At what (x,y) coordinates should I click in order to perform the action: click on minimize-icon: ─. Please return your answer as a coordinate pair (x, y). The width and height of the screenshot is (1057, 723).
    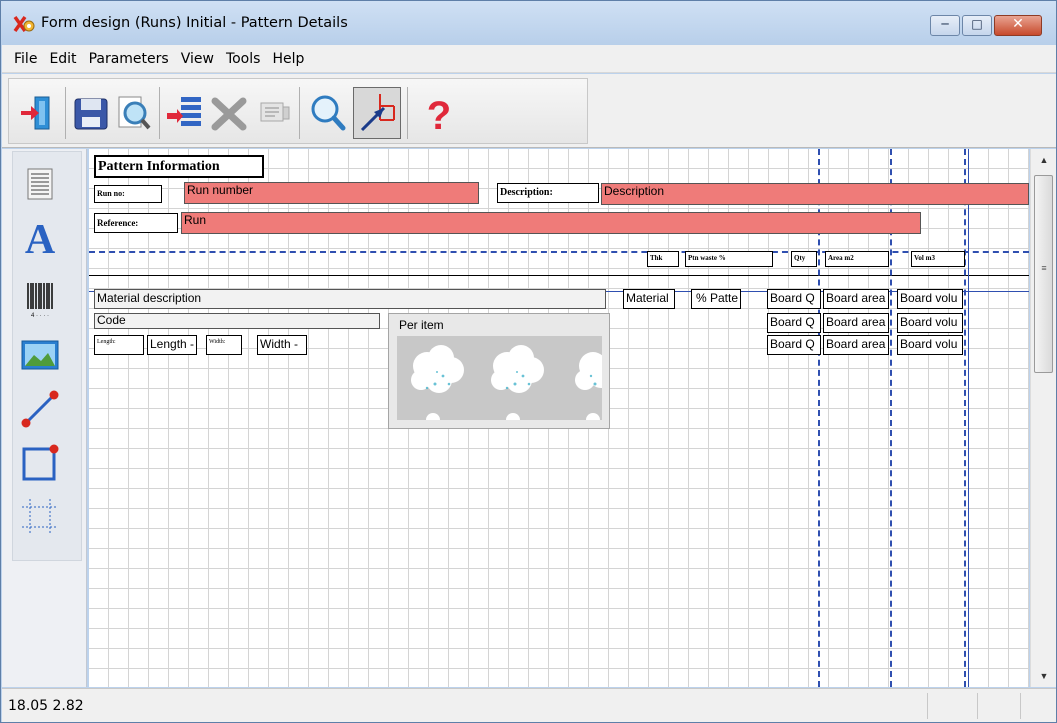
    Looking at the image, I should click on (945, 24).